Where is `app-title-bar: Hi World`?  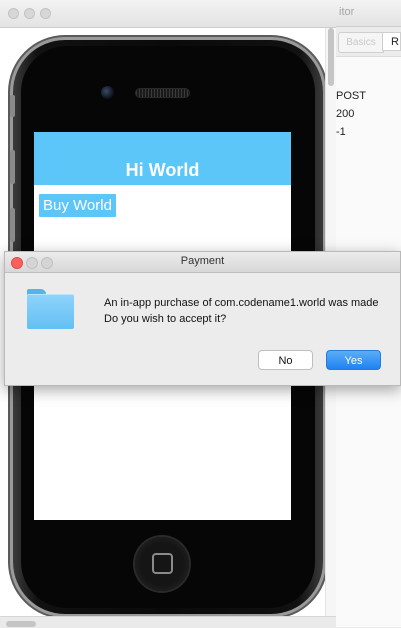
app-title-bar: Hi World is located at coordinates (162, 158).